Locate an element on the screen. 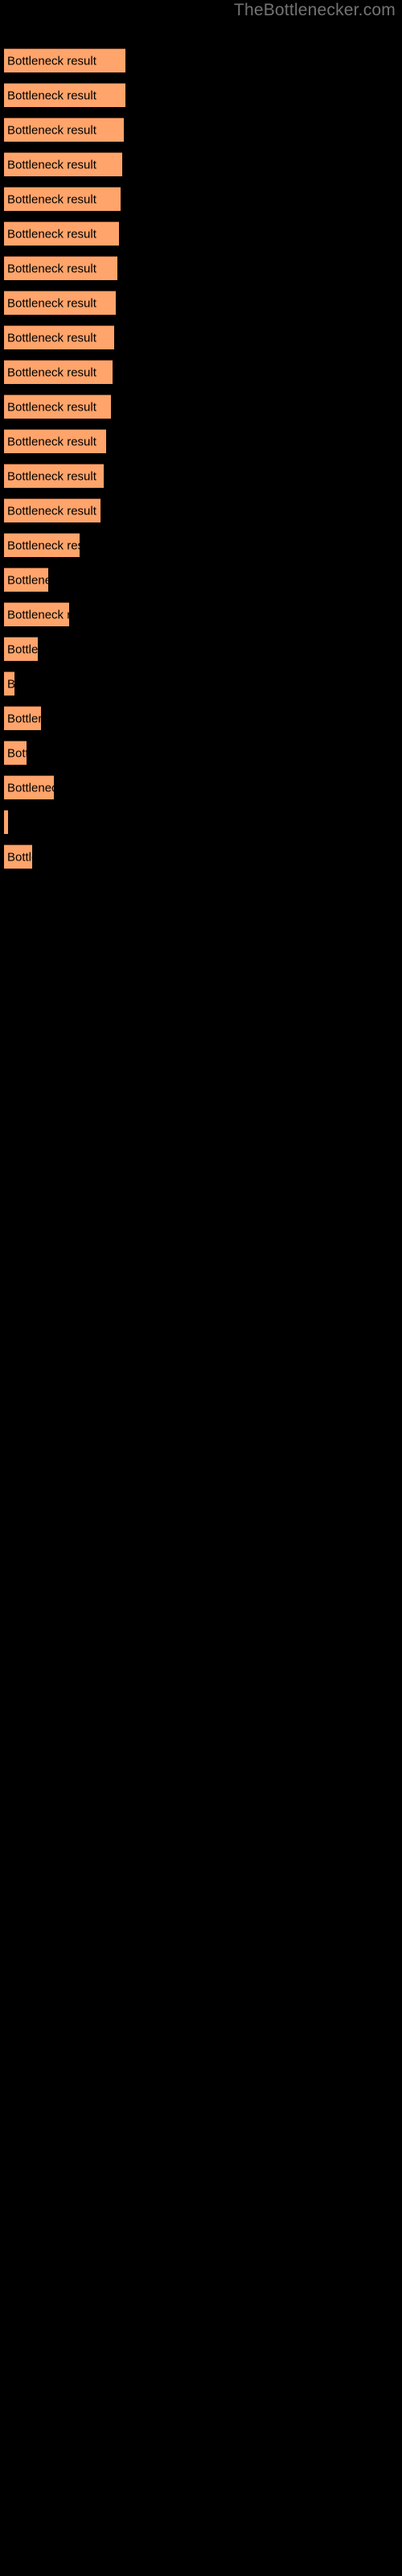 This screenshot has height=2576, width=402. bar-23: Bottleneck result is located at coordinates (6, 822).